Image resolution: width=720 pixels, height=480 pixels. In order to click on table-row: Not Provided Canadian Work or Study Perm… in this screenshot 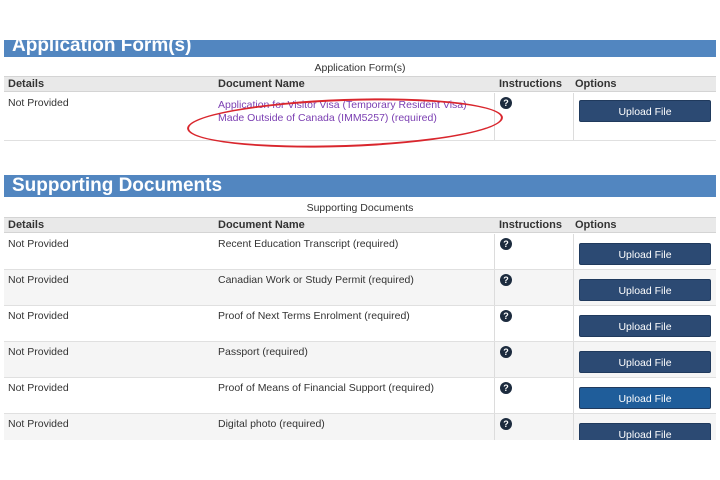, I will do `click(360, 288)`.